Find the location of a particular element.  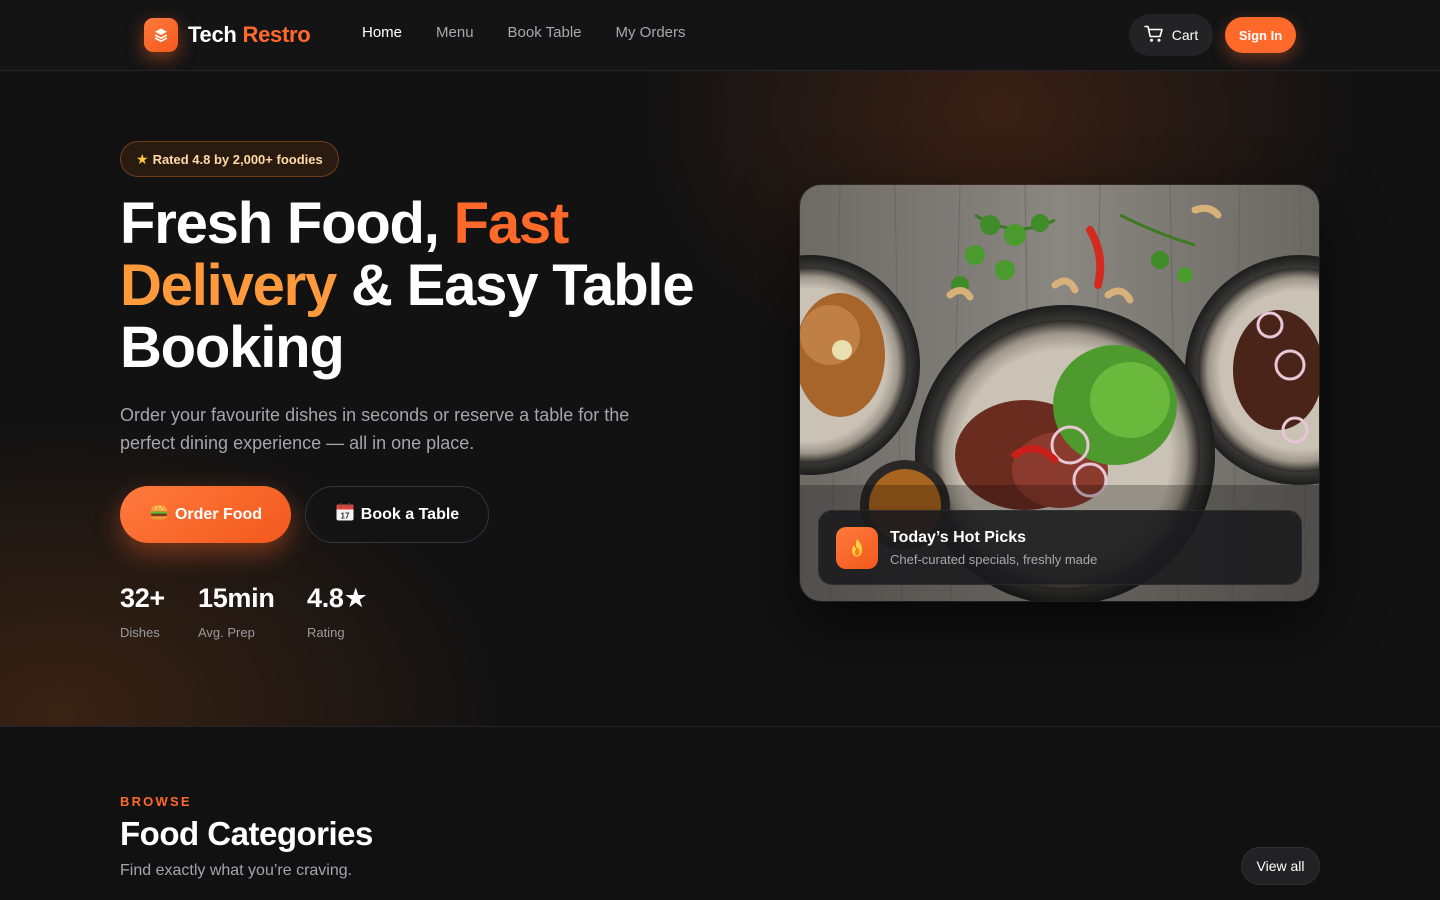

nav-link-book-table: Book Table is located at coordinates (545, 32).